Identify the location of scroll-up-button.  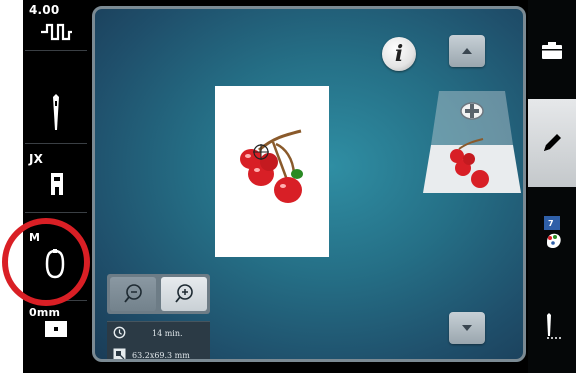
(467, 51).